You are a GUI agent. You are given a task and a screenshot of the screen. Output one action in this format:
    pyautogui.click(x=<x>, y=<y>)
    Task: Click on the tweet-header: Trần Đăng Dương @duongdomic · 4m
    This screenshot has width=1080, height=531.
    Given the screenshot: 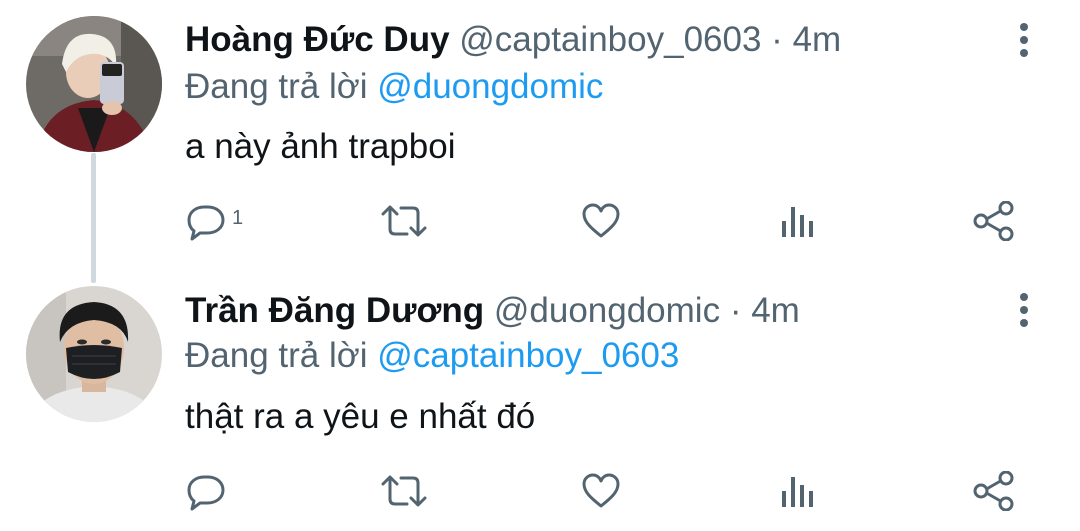 What is the action you would take?
    pyautogui.click(x=492, y=311)
    